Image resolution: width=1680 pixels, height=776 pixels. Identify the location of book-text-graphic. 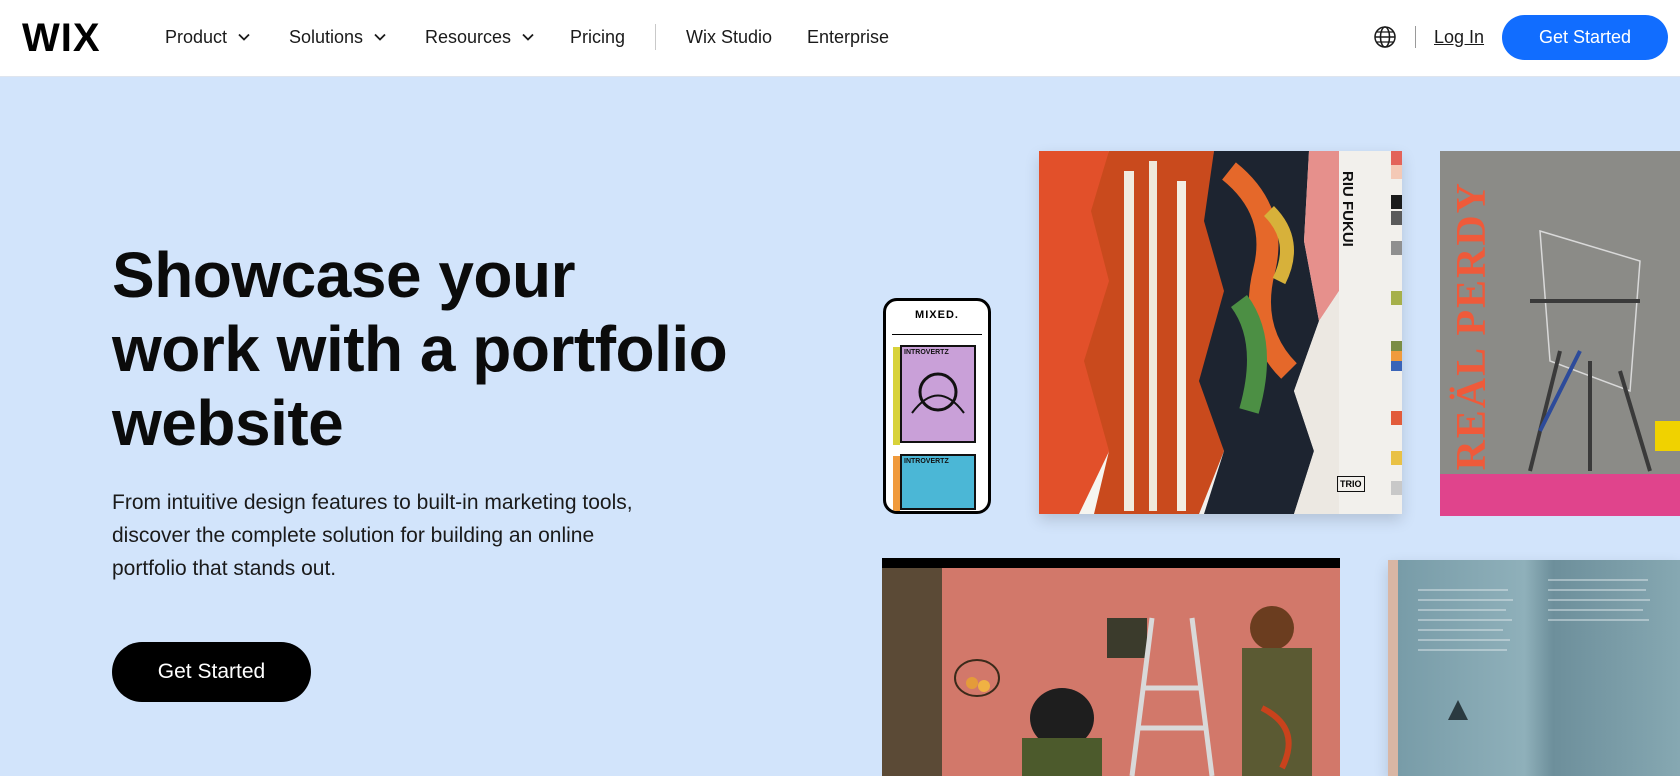
(1519, 668).